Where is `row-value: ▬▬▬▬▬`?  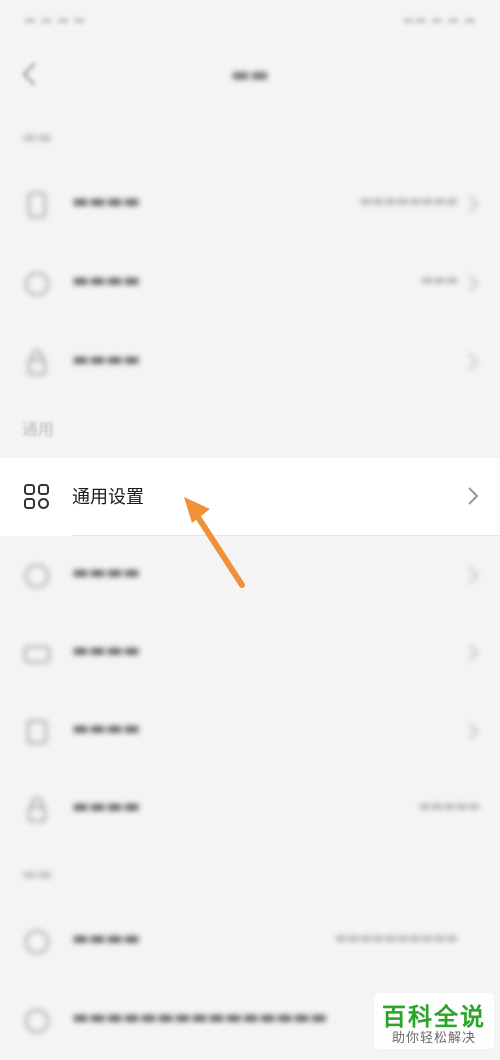 row-value: ▬▬▬▬▬ is located at coordinates (449, 806).